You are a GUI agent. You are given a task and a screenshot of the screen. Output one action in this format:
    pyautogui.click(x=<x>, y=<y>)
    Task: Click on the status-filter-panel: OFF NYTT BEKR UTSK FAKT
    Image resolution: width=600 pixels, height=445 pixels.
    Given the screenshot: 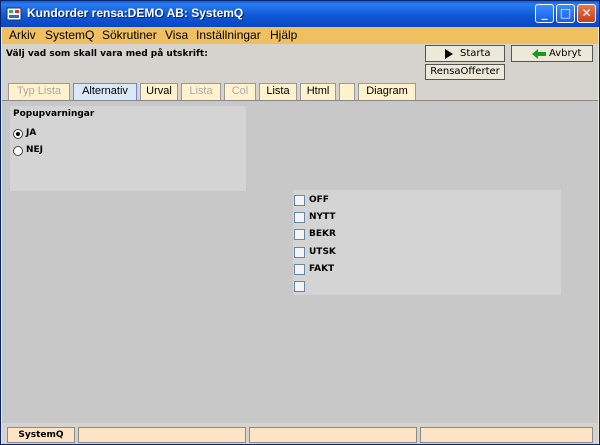 What is the action you would take?
    pyautogui.click(x=427, y=242)
    